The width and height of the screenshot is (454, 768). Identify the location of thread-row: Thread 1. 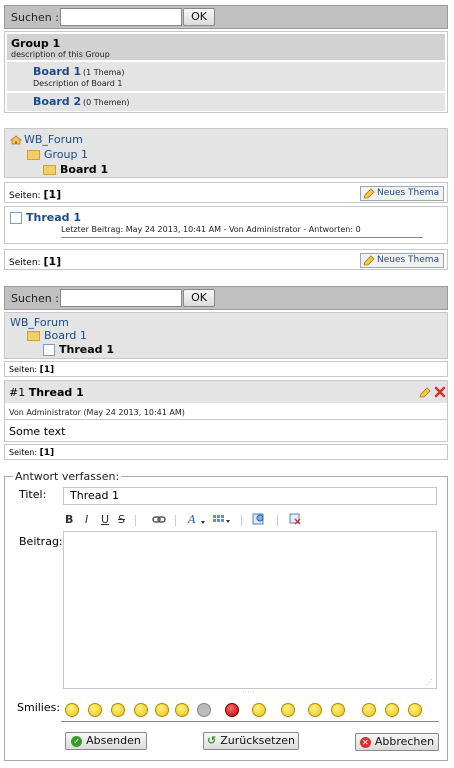
(45, 217).